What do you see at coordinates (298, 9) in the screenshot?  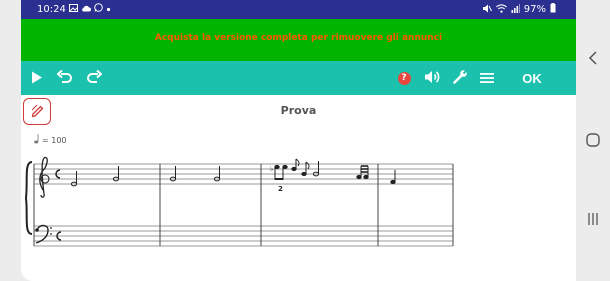 I see `status-bar: 10:24 97%` at bounding box center [298, 9].